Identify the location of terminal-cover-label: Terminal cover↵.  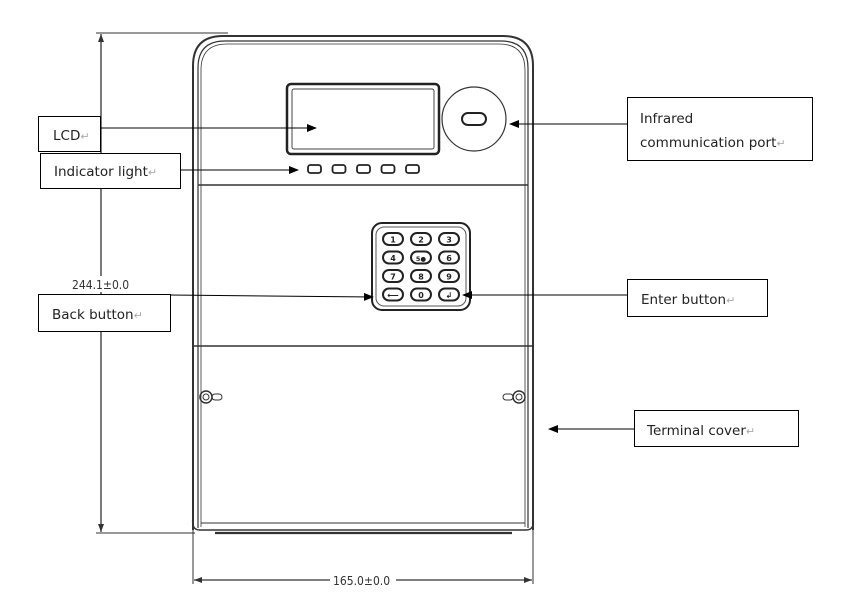
(716, 428).